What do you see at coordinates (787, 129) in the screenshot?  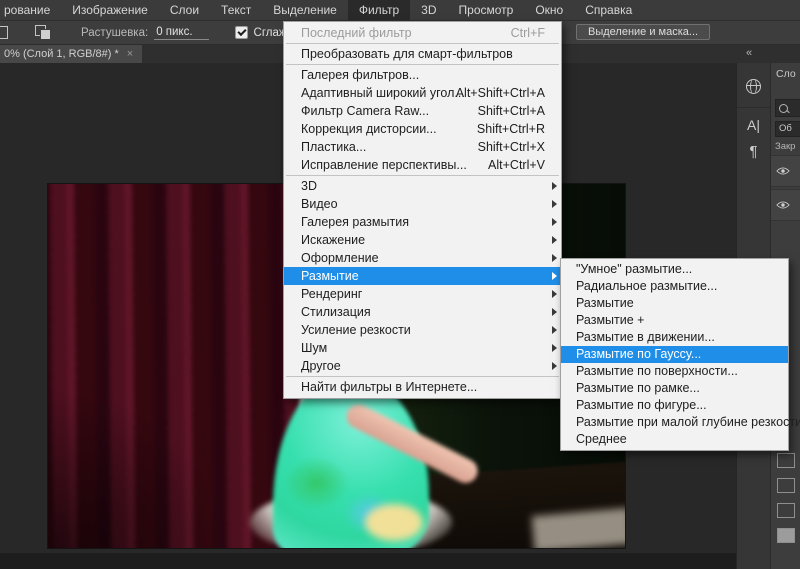 I see `blend-mode-select: Об` at bounding box center [787, 129].